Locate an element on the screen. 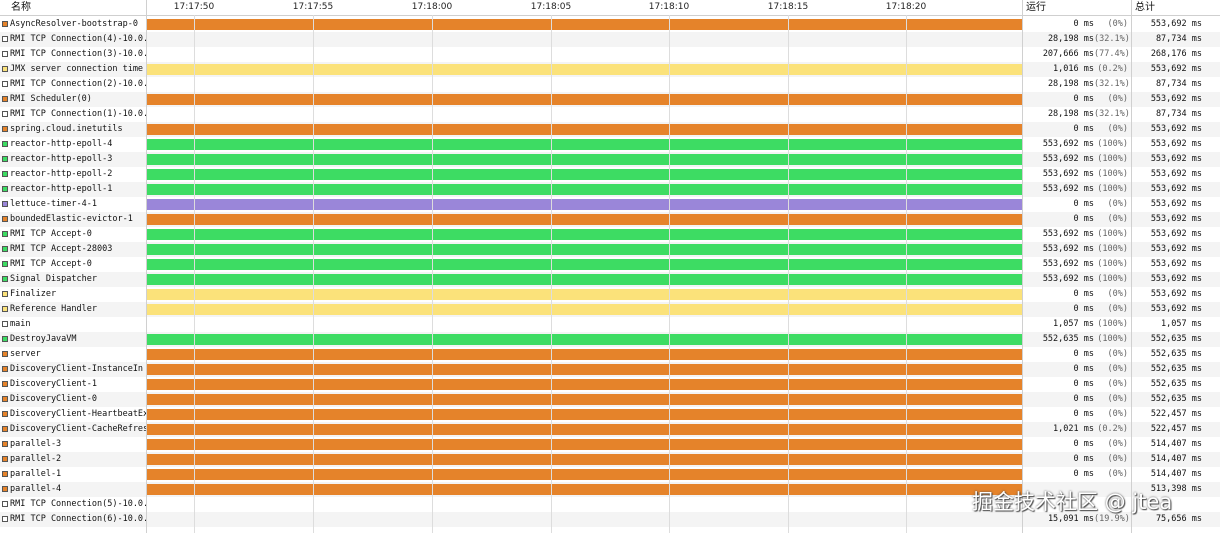 The height and width of the screenshot is (533, 1220). column-header-total: 总计 is located at coordinates (1176, 7).